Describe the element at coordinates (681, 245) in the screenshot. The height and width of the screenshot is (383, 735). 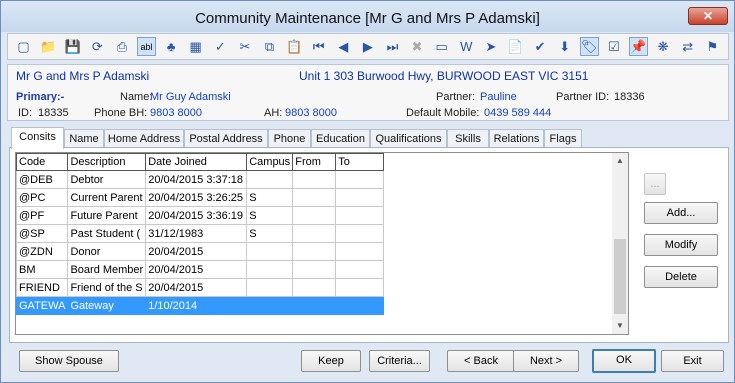
I see `modify-button: Modify` at that location.